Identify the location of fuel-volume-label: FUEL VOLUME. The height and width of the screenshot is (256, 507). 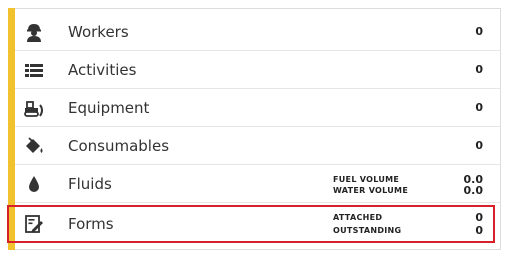
(366, 179).